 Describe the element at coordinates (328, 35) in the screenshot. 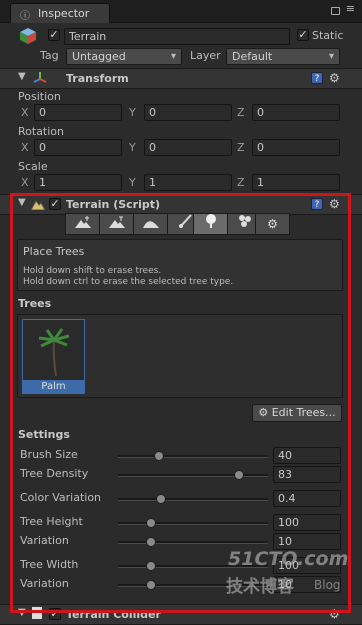

I see `static-label: Static` at that location.